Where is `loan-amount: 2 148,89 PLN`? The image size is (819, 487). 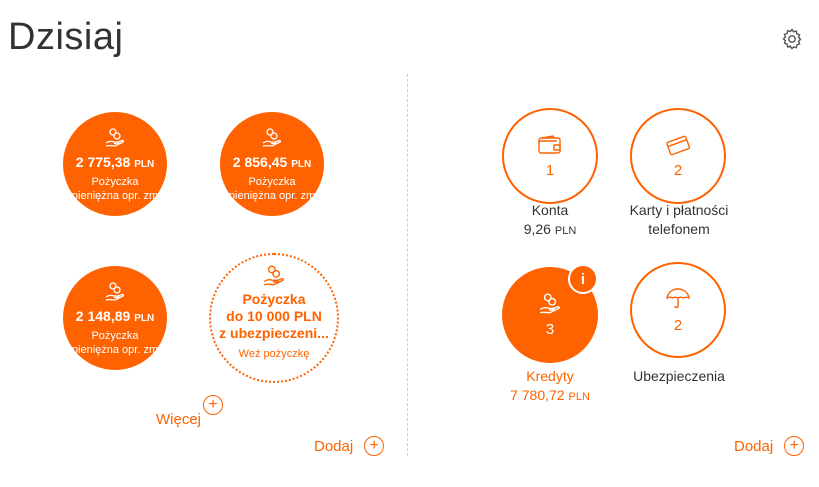 loan-amount: 2 148,89 PLN is located at coordinates (115, 316).